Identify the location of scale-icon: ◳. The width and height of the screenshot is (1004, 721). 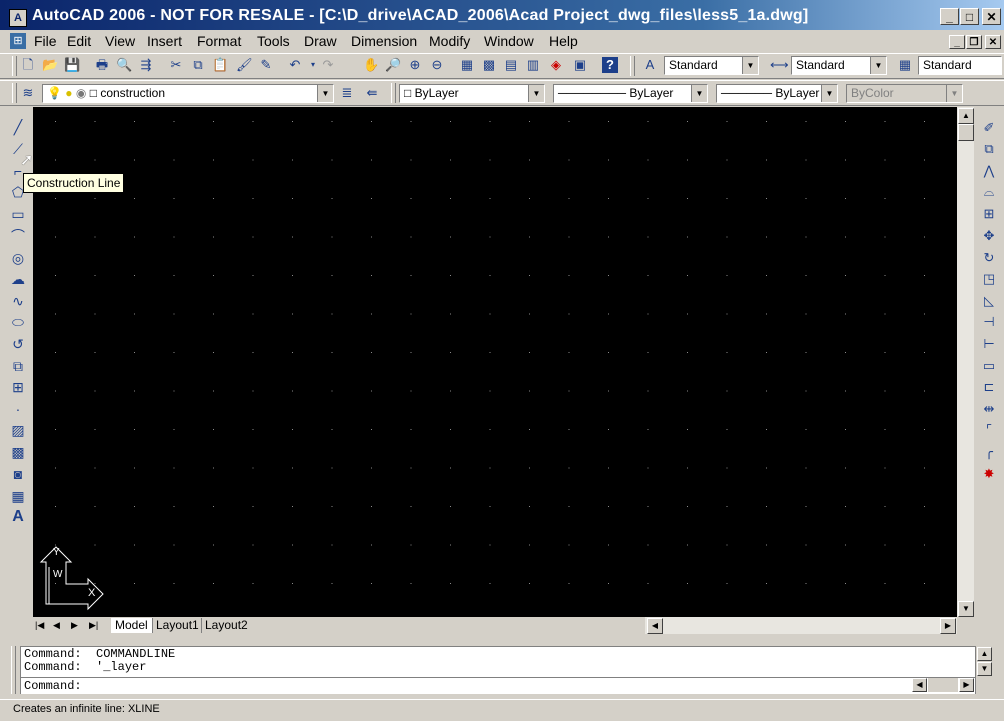
(989, 279).